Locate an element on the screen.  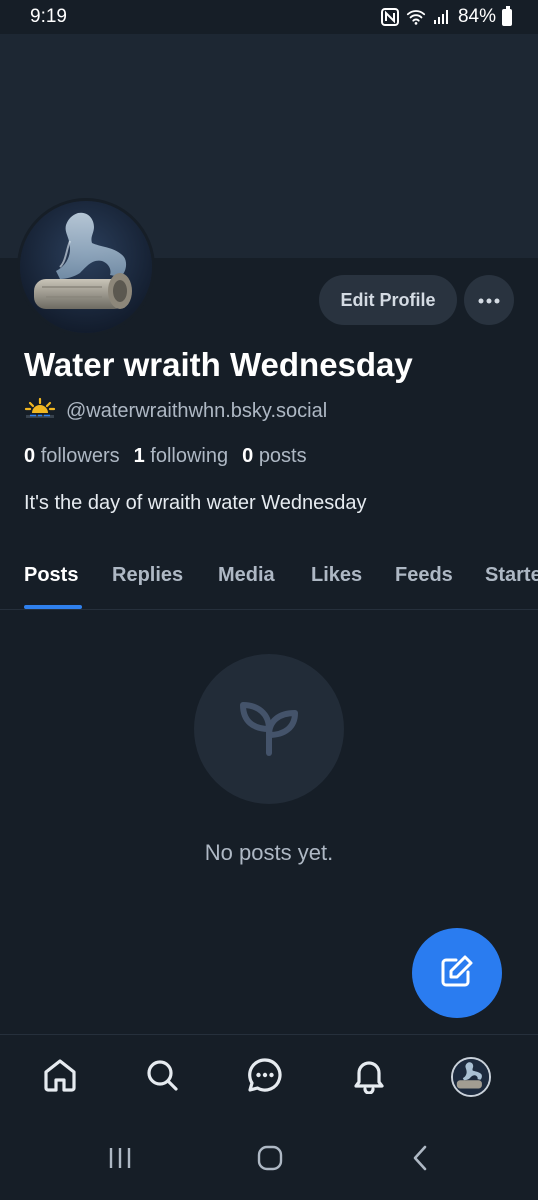
signal-icon is located at coordinates (442, 17).